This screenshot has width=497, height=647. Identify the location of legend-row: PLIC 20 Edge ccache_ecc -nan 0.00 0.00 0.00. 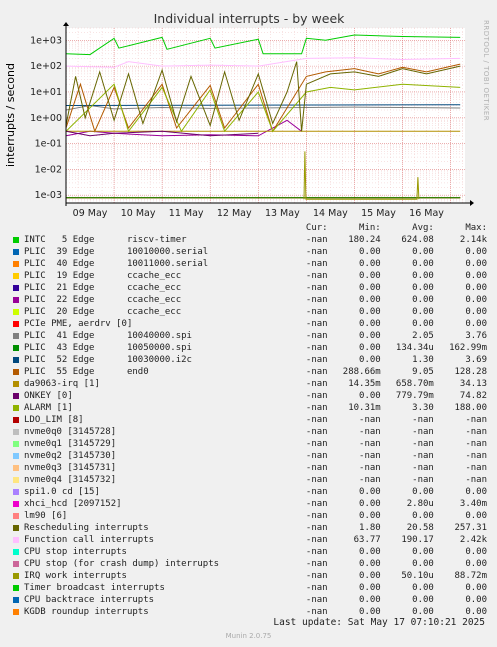
(249, 312).